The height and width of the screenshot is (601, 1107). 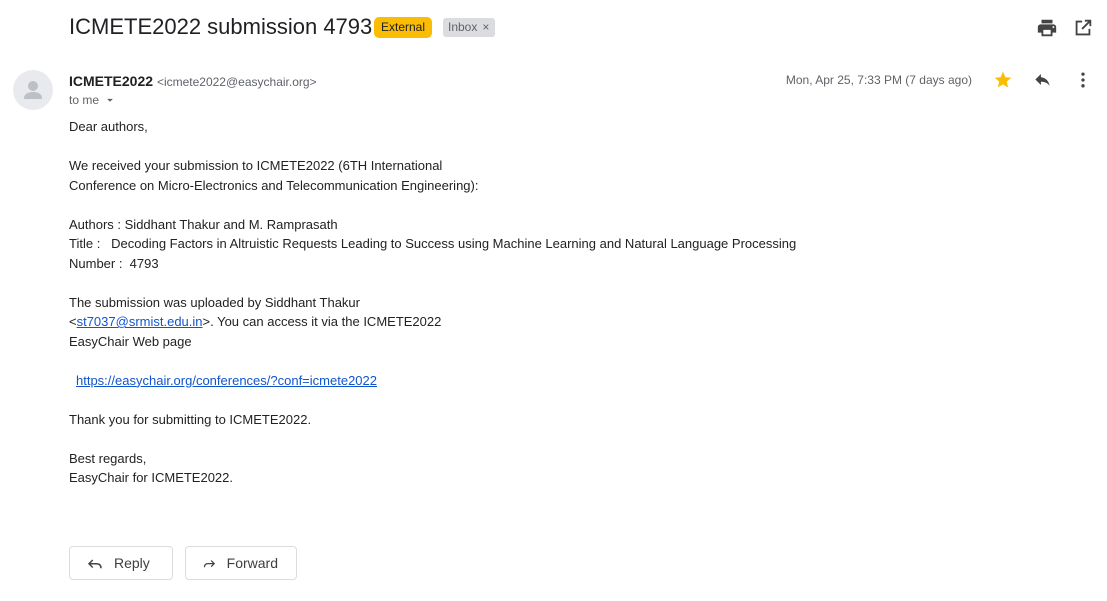 I want to click on number-line: Number : 4793, so click(x=114, y=263).